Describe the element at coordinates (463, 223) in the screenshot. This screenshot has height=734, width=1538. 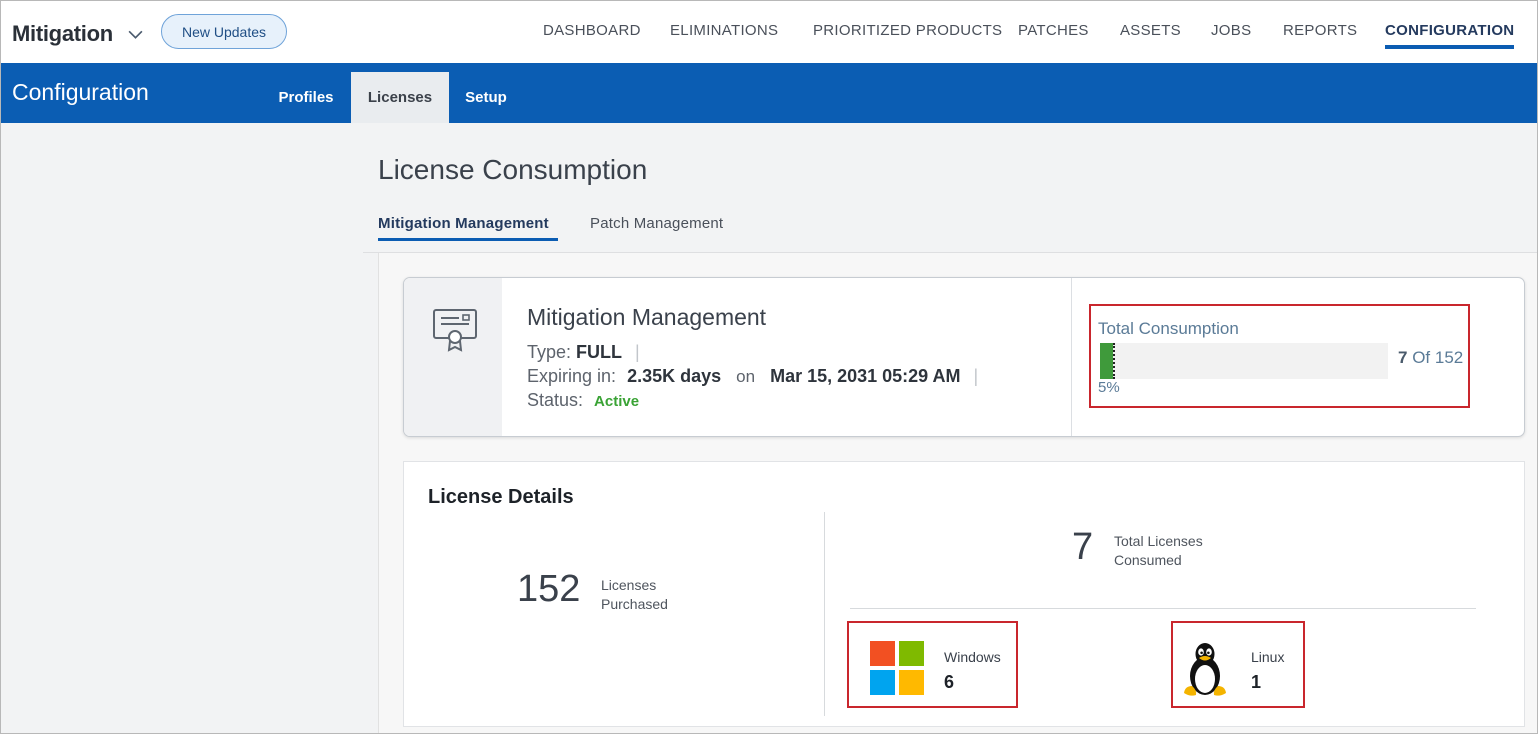
I see `tab-mitigation-management: Mitigation Management` at that location.